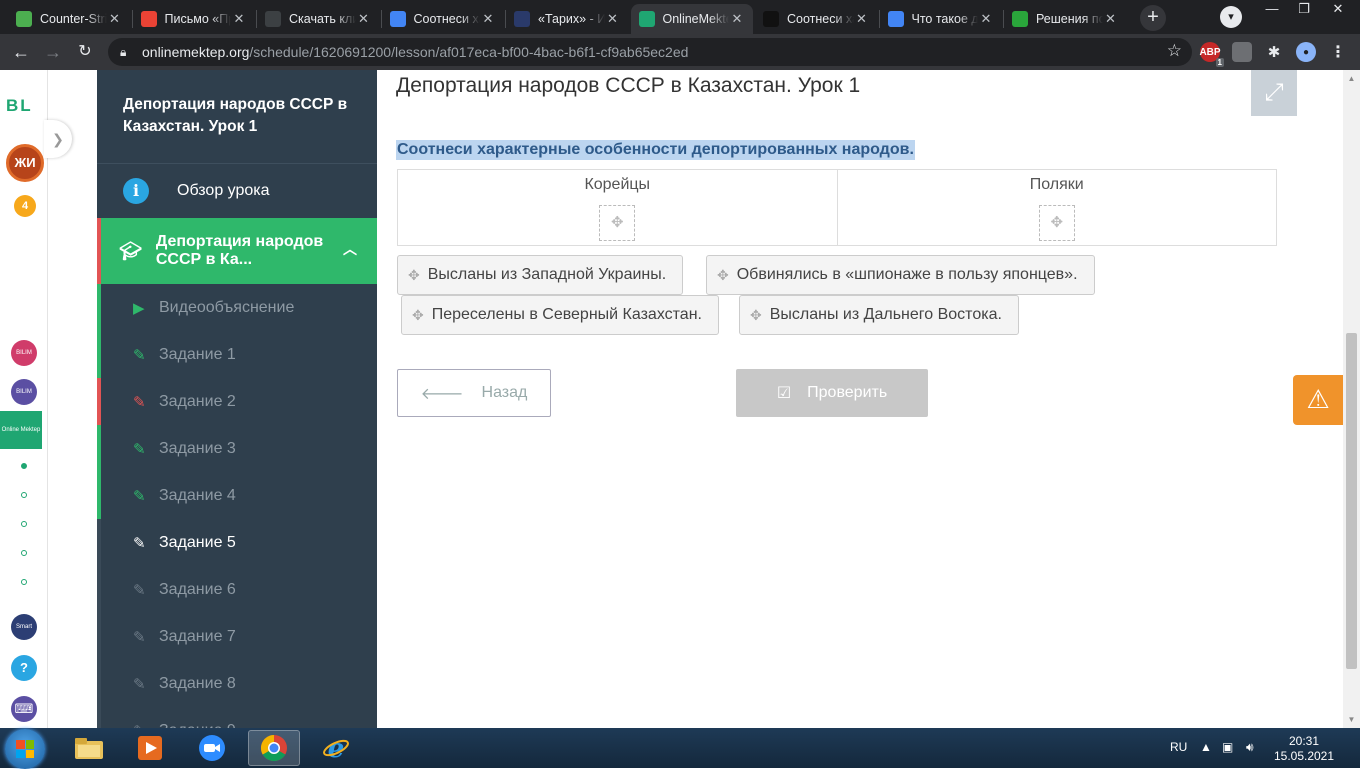 This screenshot has height=769, width=1360. I want to click on page-scrollbar: ▲ ▼, so click(1351, 399).